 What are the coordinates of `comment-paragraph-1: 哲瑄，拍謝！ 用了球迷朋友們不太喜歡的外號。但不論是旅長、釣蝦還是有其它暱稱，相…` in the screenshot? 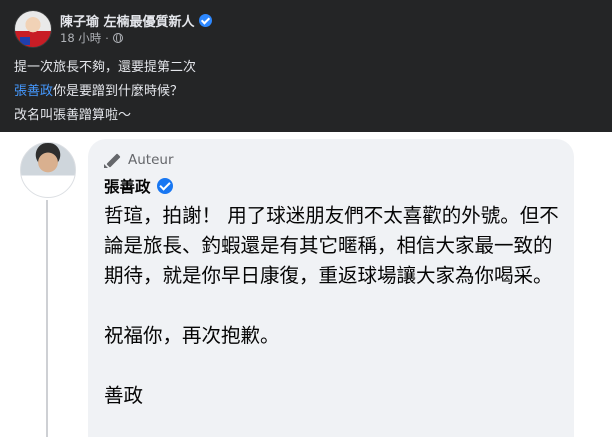 It's located at (331, 245).